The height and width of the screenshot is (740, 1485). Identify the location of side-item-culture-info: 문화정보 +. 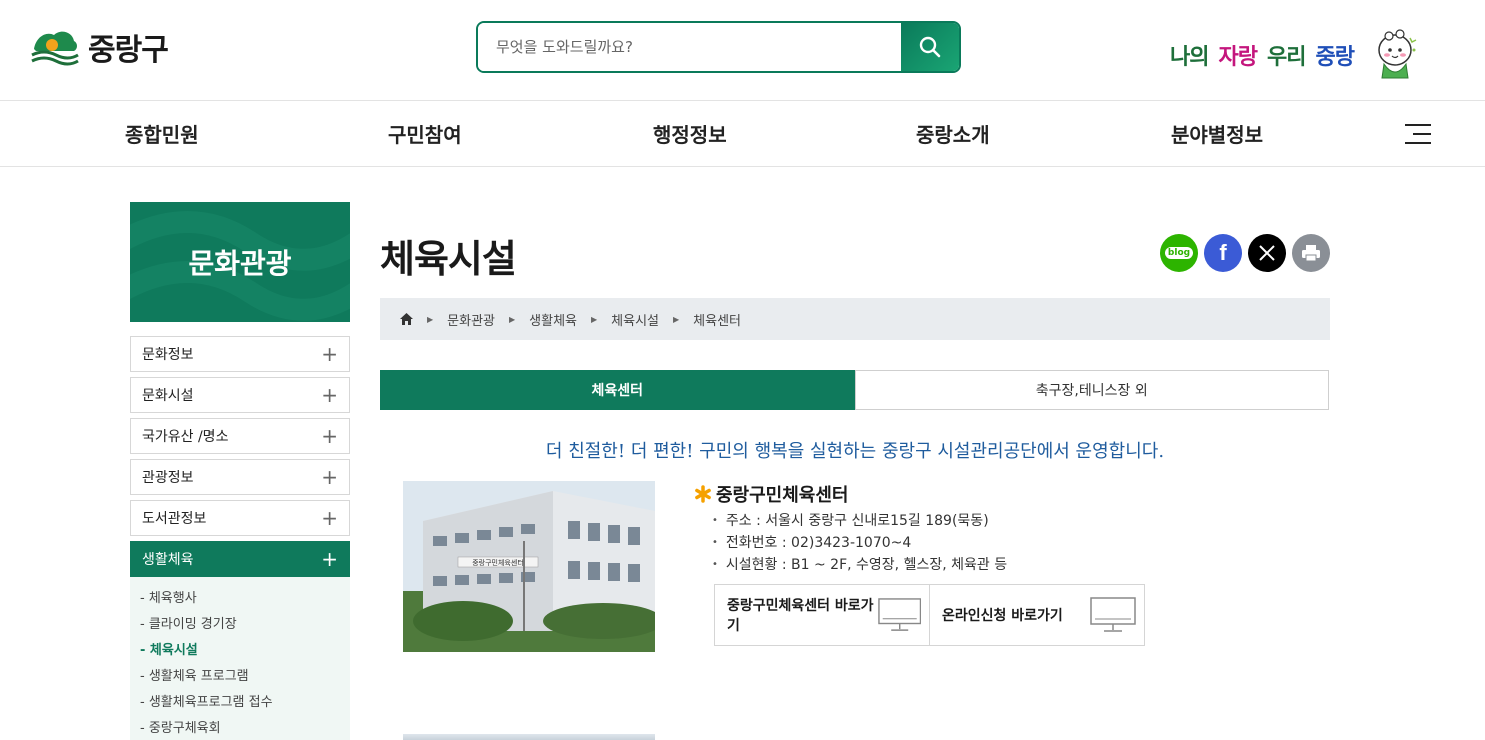
(240, 354).